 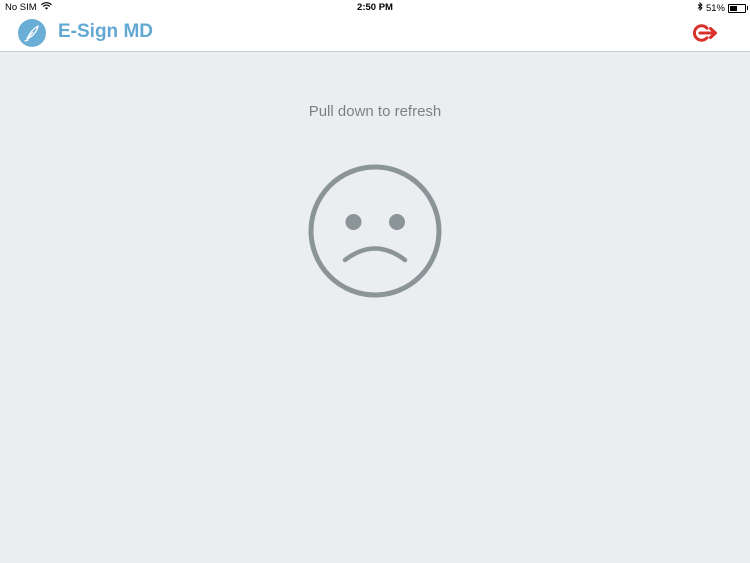 I want to click on pull-to-refresh-hint: Pull down to refresh, so click(x=375, y=111).